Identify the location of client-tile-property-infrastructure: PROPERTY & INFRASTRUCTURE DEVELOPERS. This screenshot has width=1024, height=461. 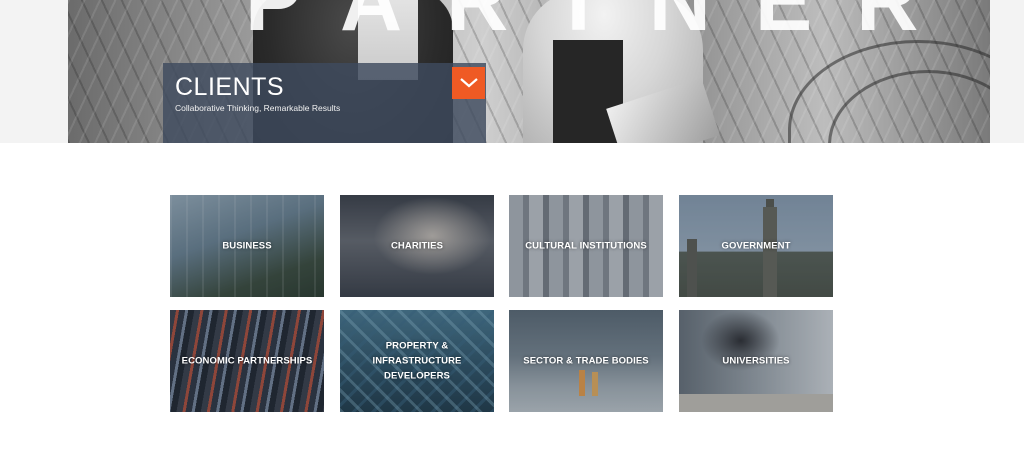
(417, 361).